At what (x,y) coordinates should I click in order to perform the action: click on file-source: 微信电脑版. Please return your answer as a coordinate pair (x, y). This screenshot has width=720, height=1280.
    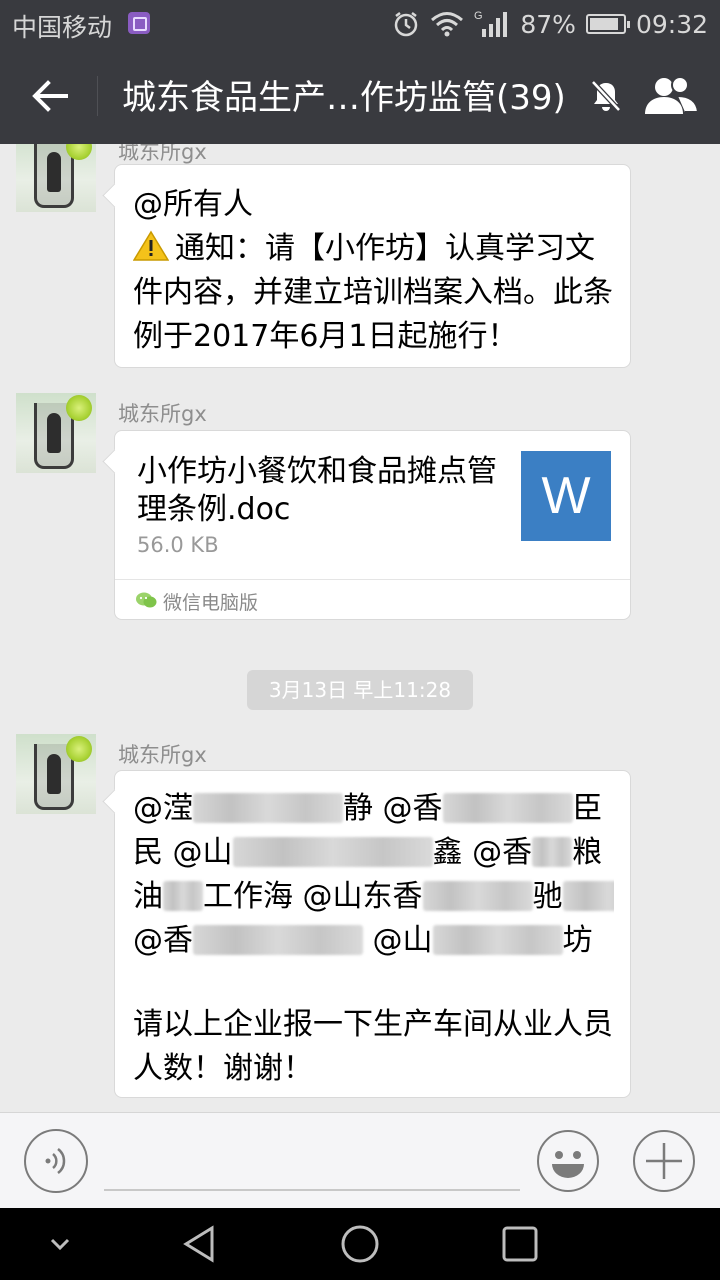
    Looking at the image, I should click on (372, 599).